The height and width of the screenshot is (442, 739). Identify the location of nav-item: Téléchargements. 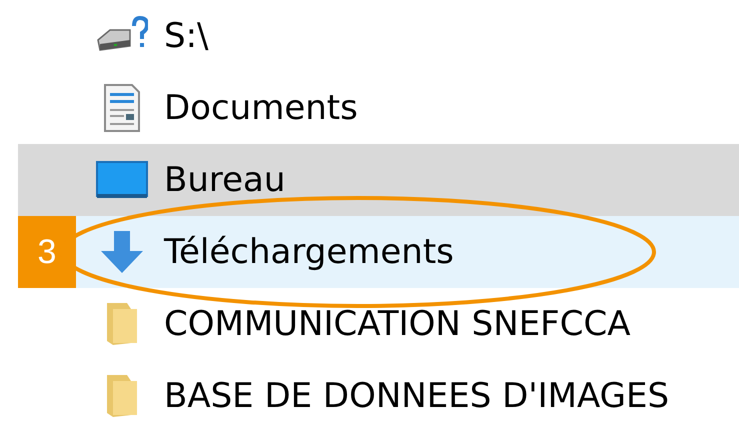
(407, 252).